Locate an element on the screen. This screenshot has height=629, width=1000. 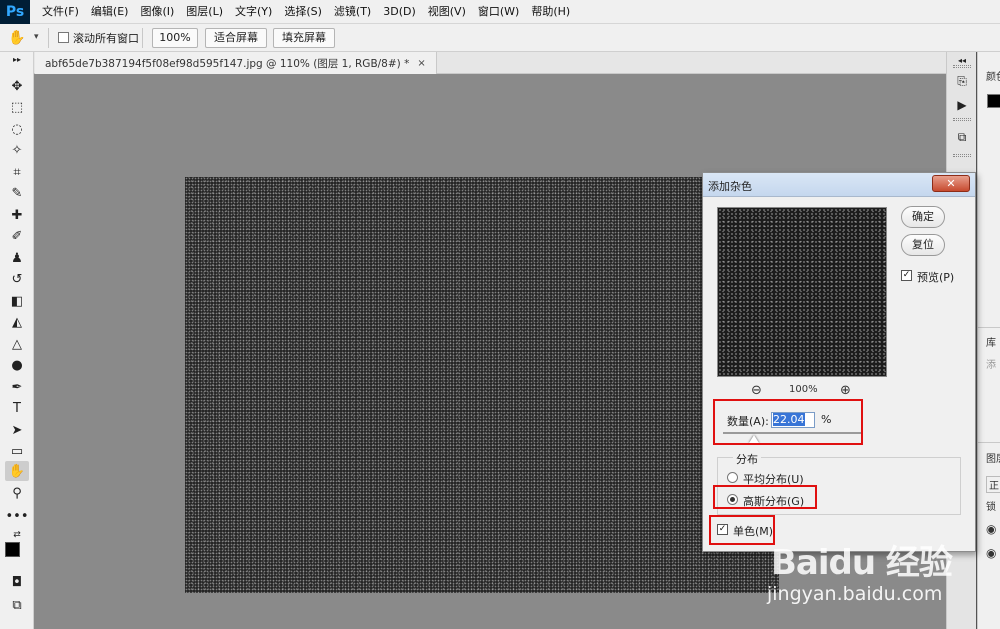
dialog-titlebar: 添加杂色 ✕ is located at coordinates (839, 185).